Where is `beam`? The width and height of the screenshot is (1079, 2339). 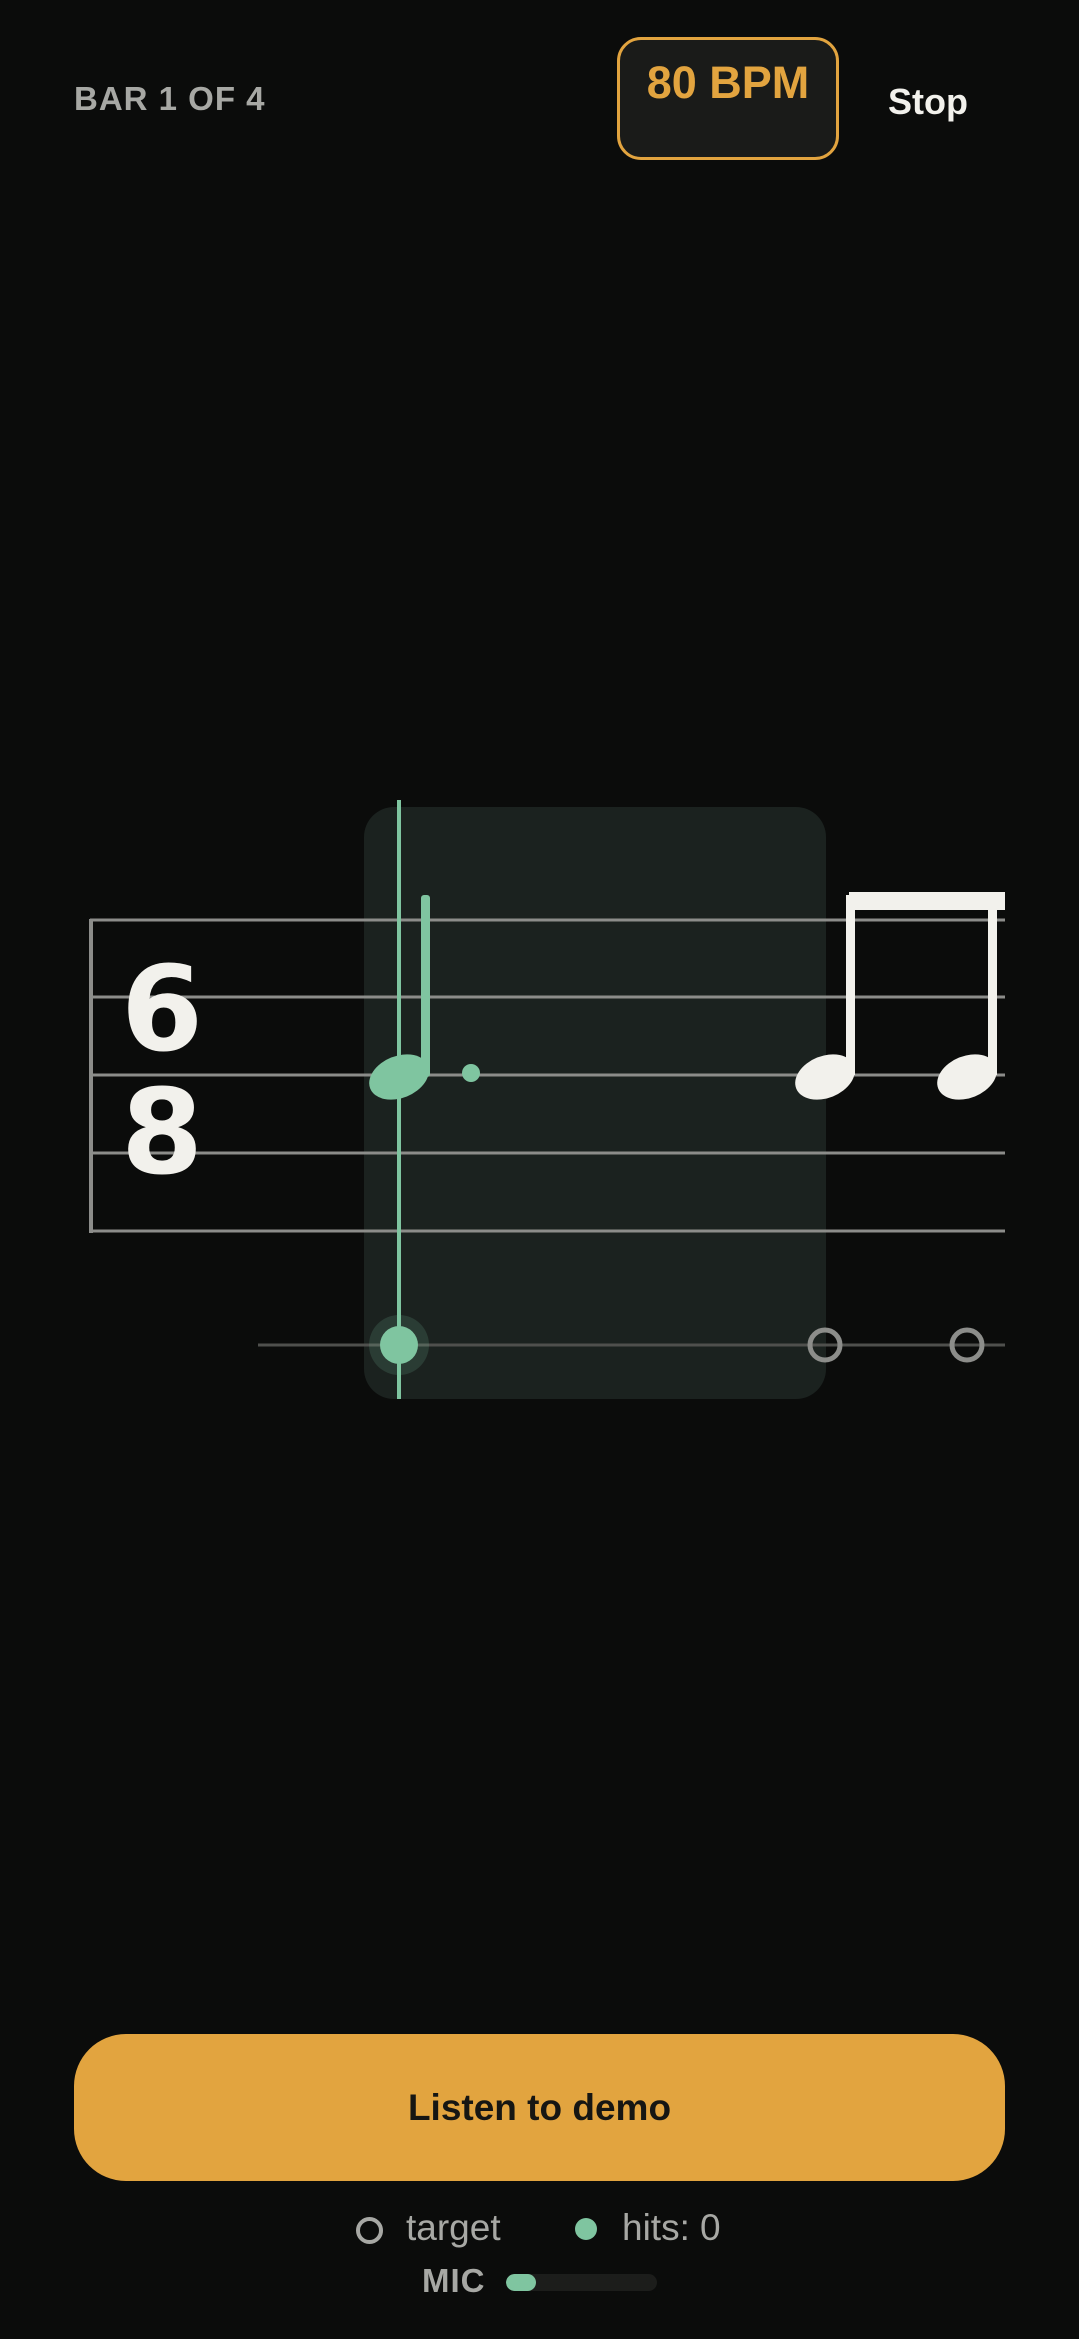 beam is located at coordinates (927, 901).